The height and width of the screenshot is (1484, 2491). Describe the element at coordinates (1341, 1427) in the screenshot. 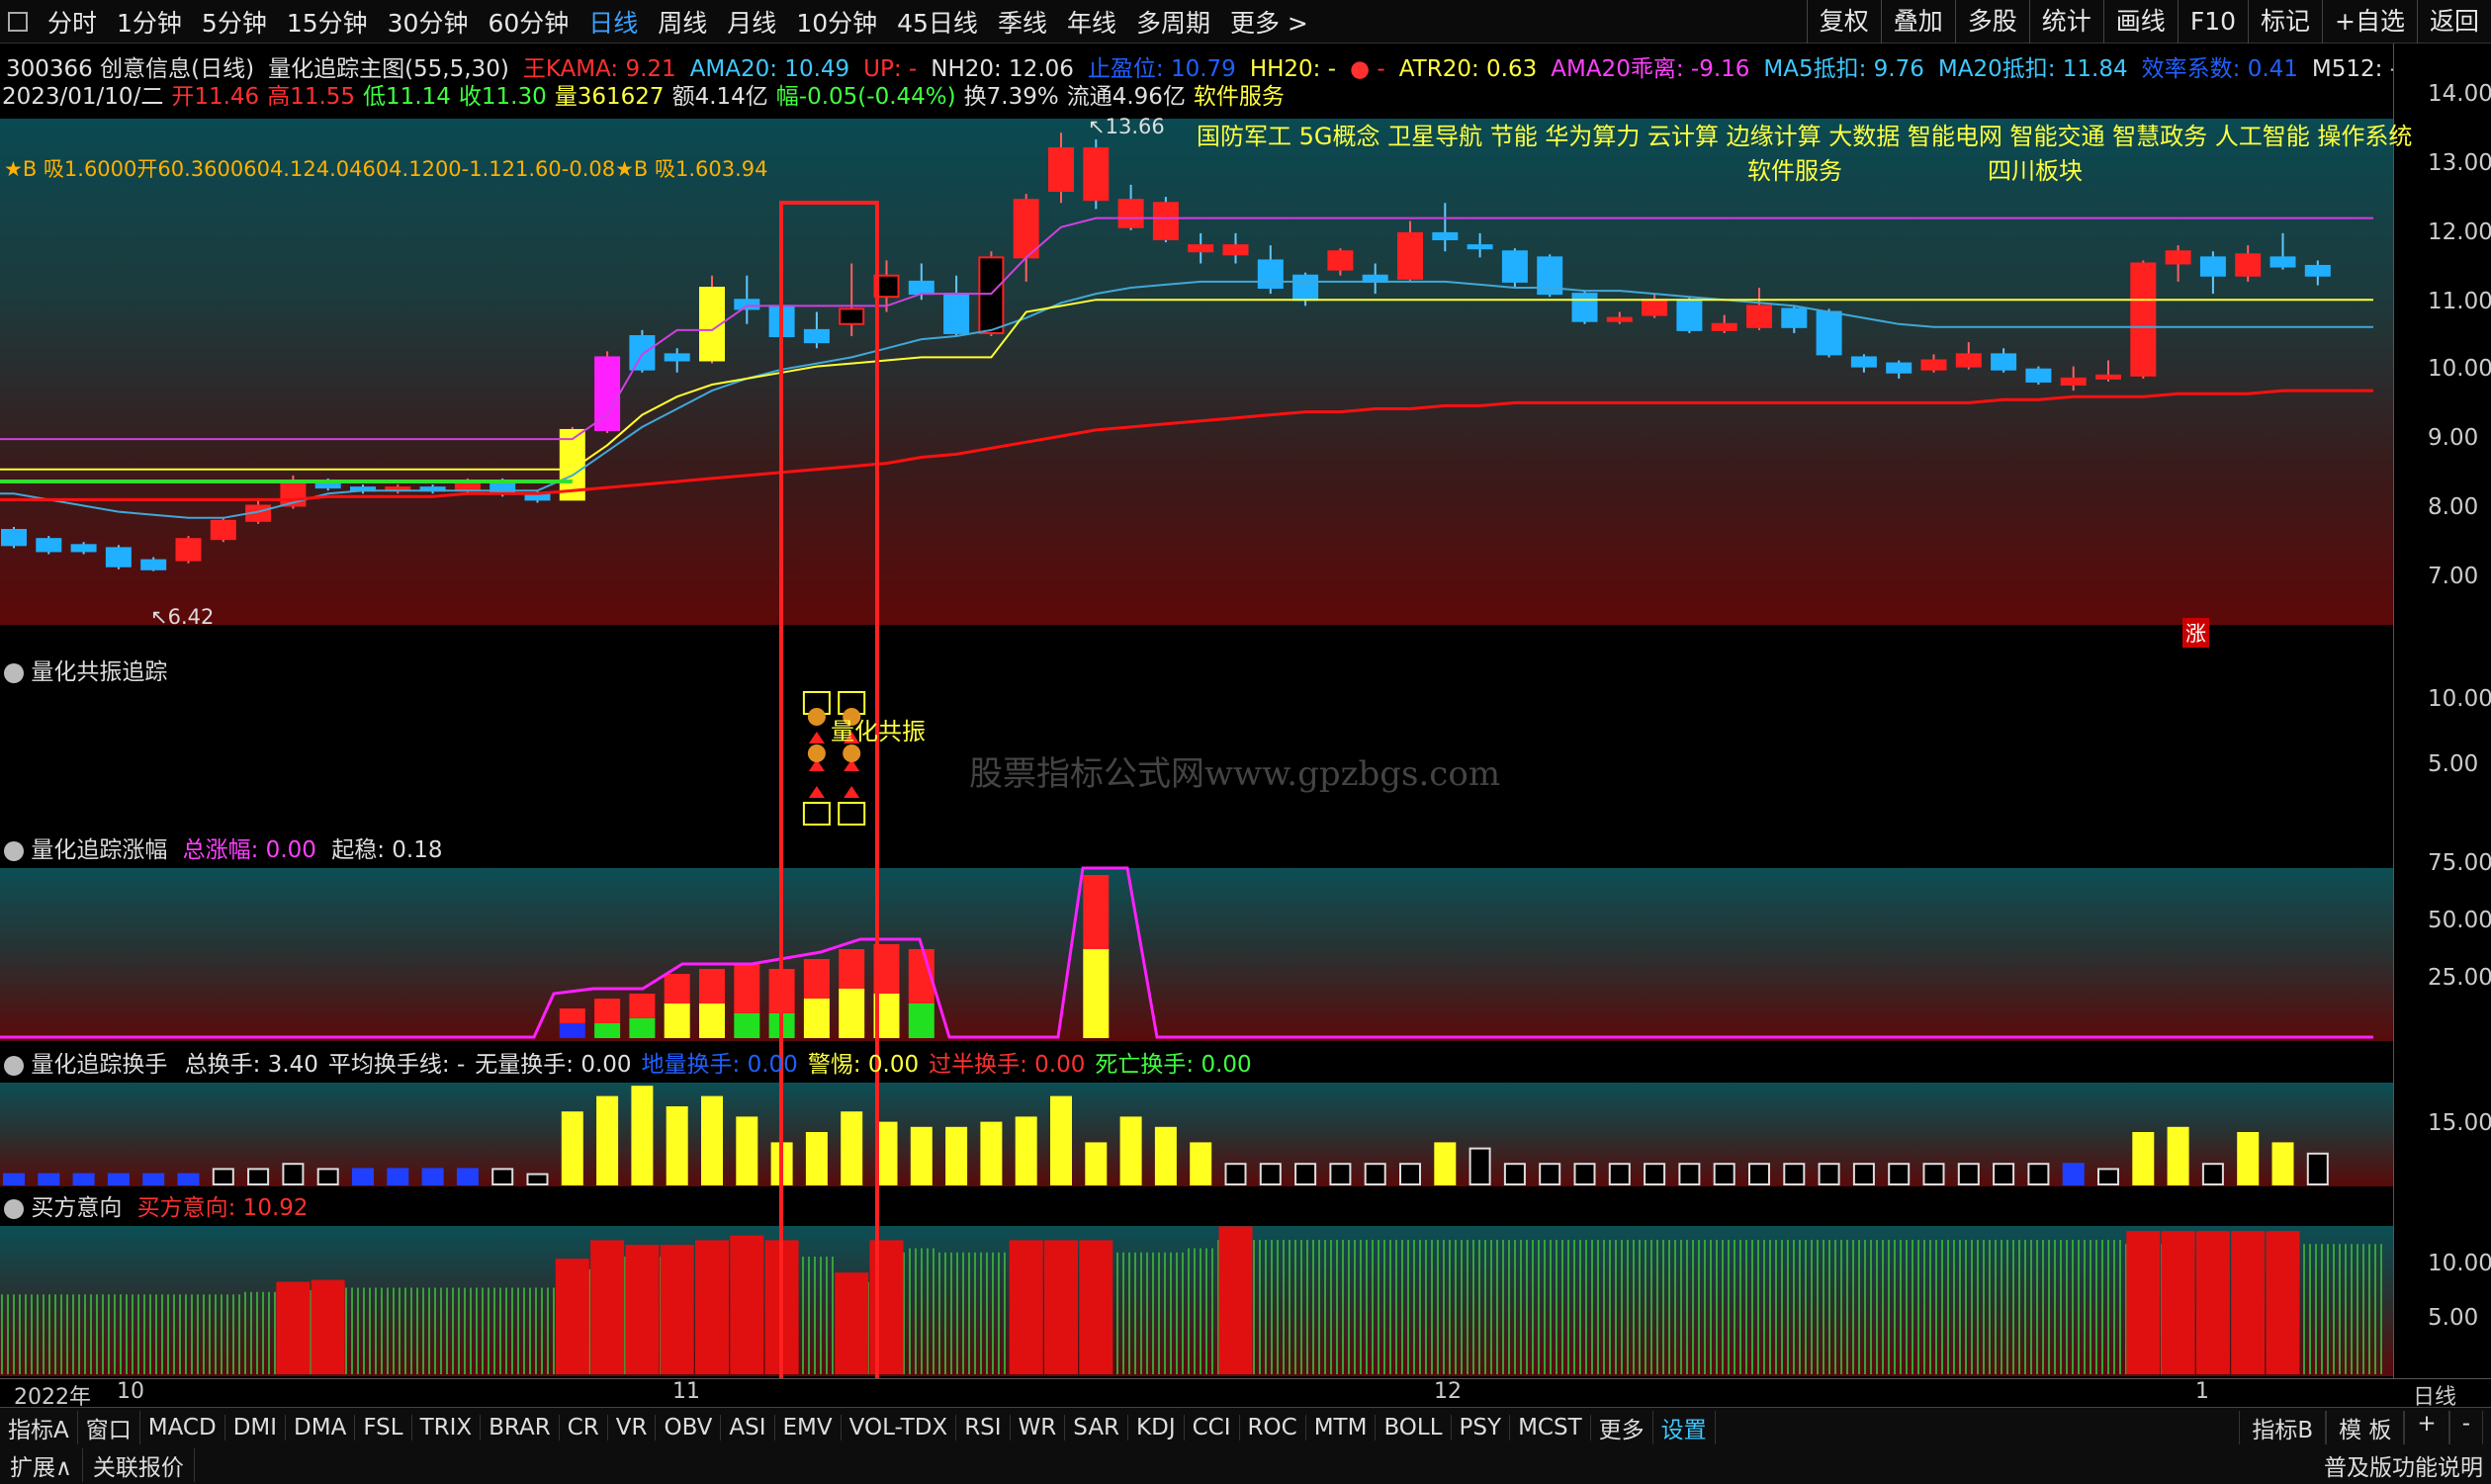

I see `indicator-tab-20: MTM` at that location.